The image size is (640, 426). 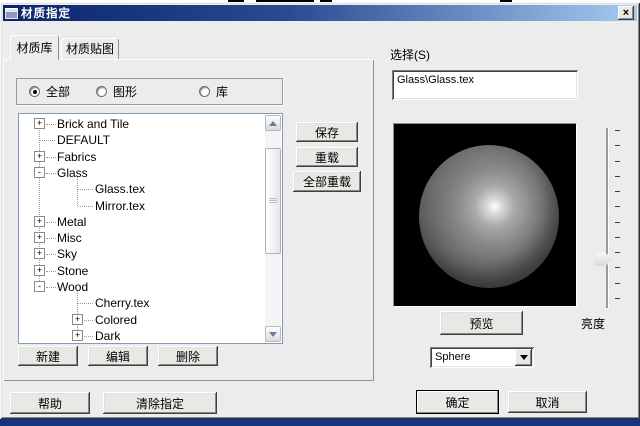 I want to click on brightness-label: 亮度, so click(x=593, y=324).